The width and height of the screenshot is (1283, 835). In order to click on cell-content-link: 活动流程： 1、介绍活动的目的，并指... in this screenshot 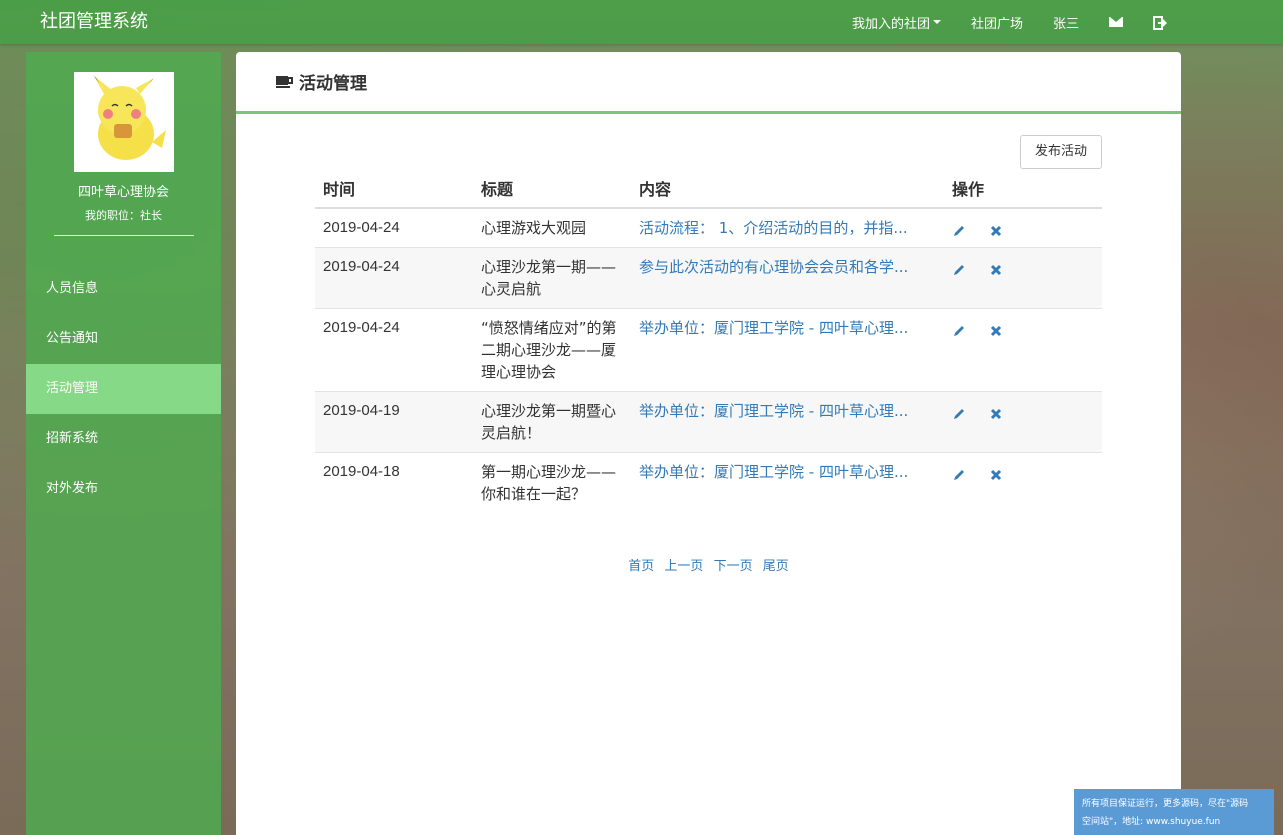, I will do `click(787, 227)`.